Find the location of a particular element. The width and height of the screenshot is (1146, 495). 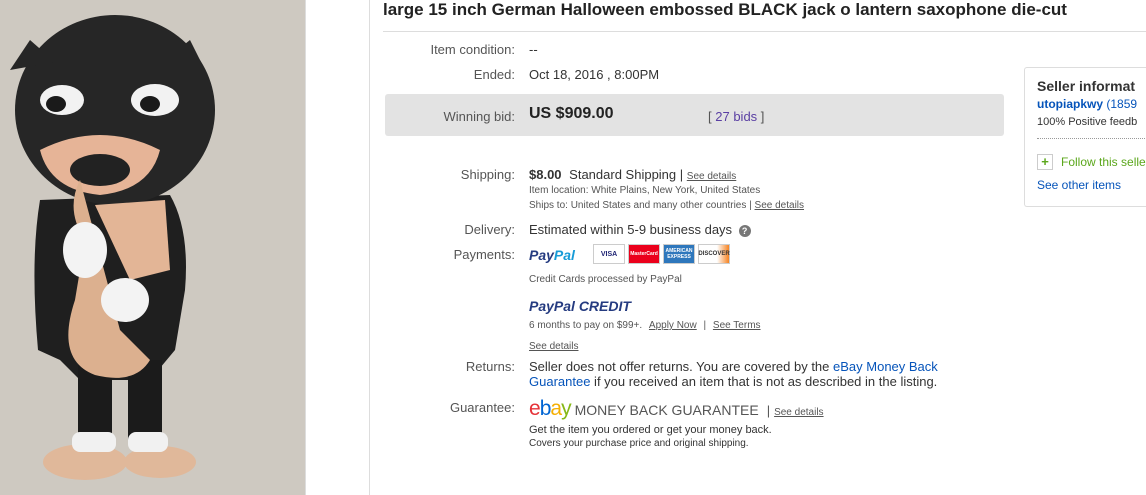

help-icon: ? is located at coordinates (744, 231).